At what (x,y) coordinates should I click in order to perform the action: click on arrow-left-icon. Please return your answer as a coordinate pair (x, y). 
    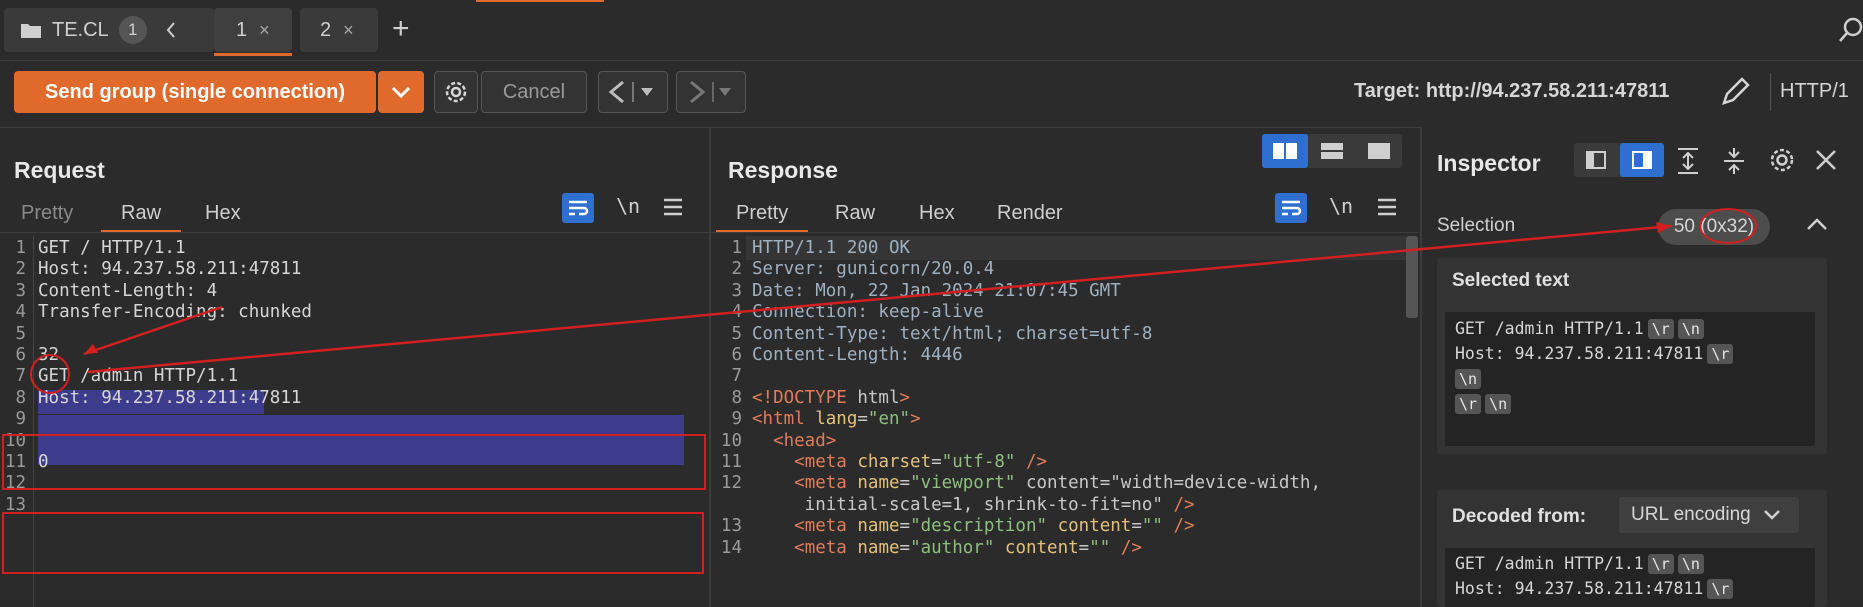
    Looking at the image, I should click on (630, 92).